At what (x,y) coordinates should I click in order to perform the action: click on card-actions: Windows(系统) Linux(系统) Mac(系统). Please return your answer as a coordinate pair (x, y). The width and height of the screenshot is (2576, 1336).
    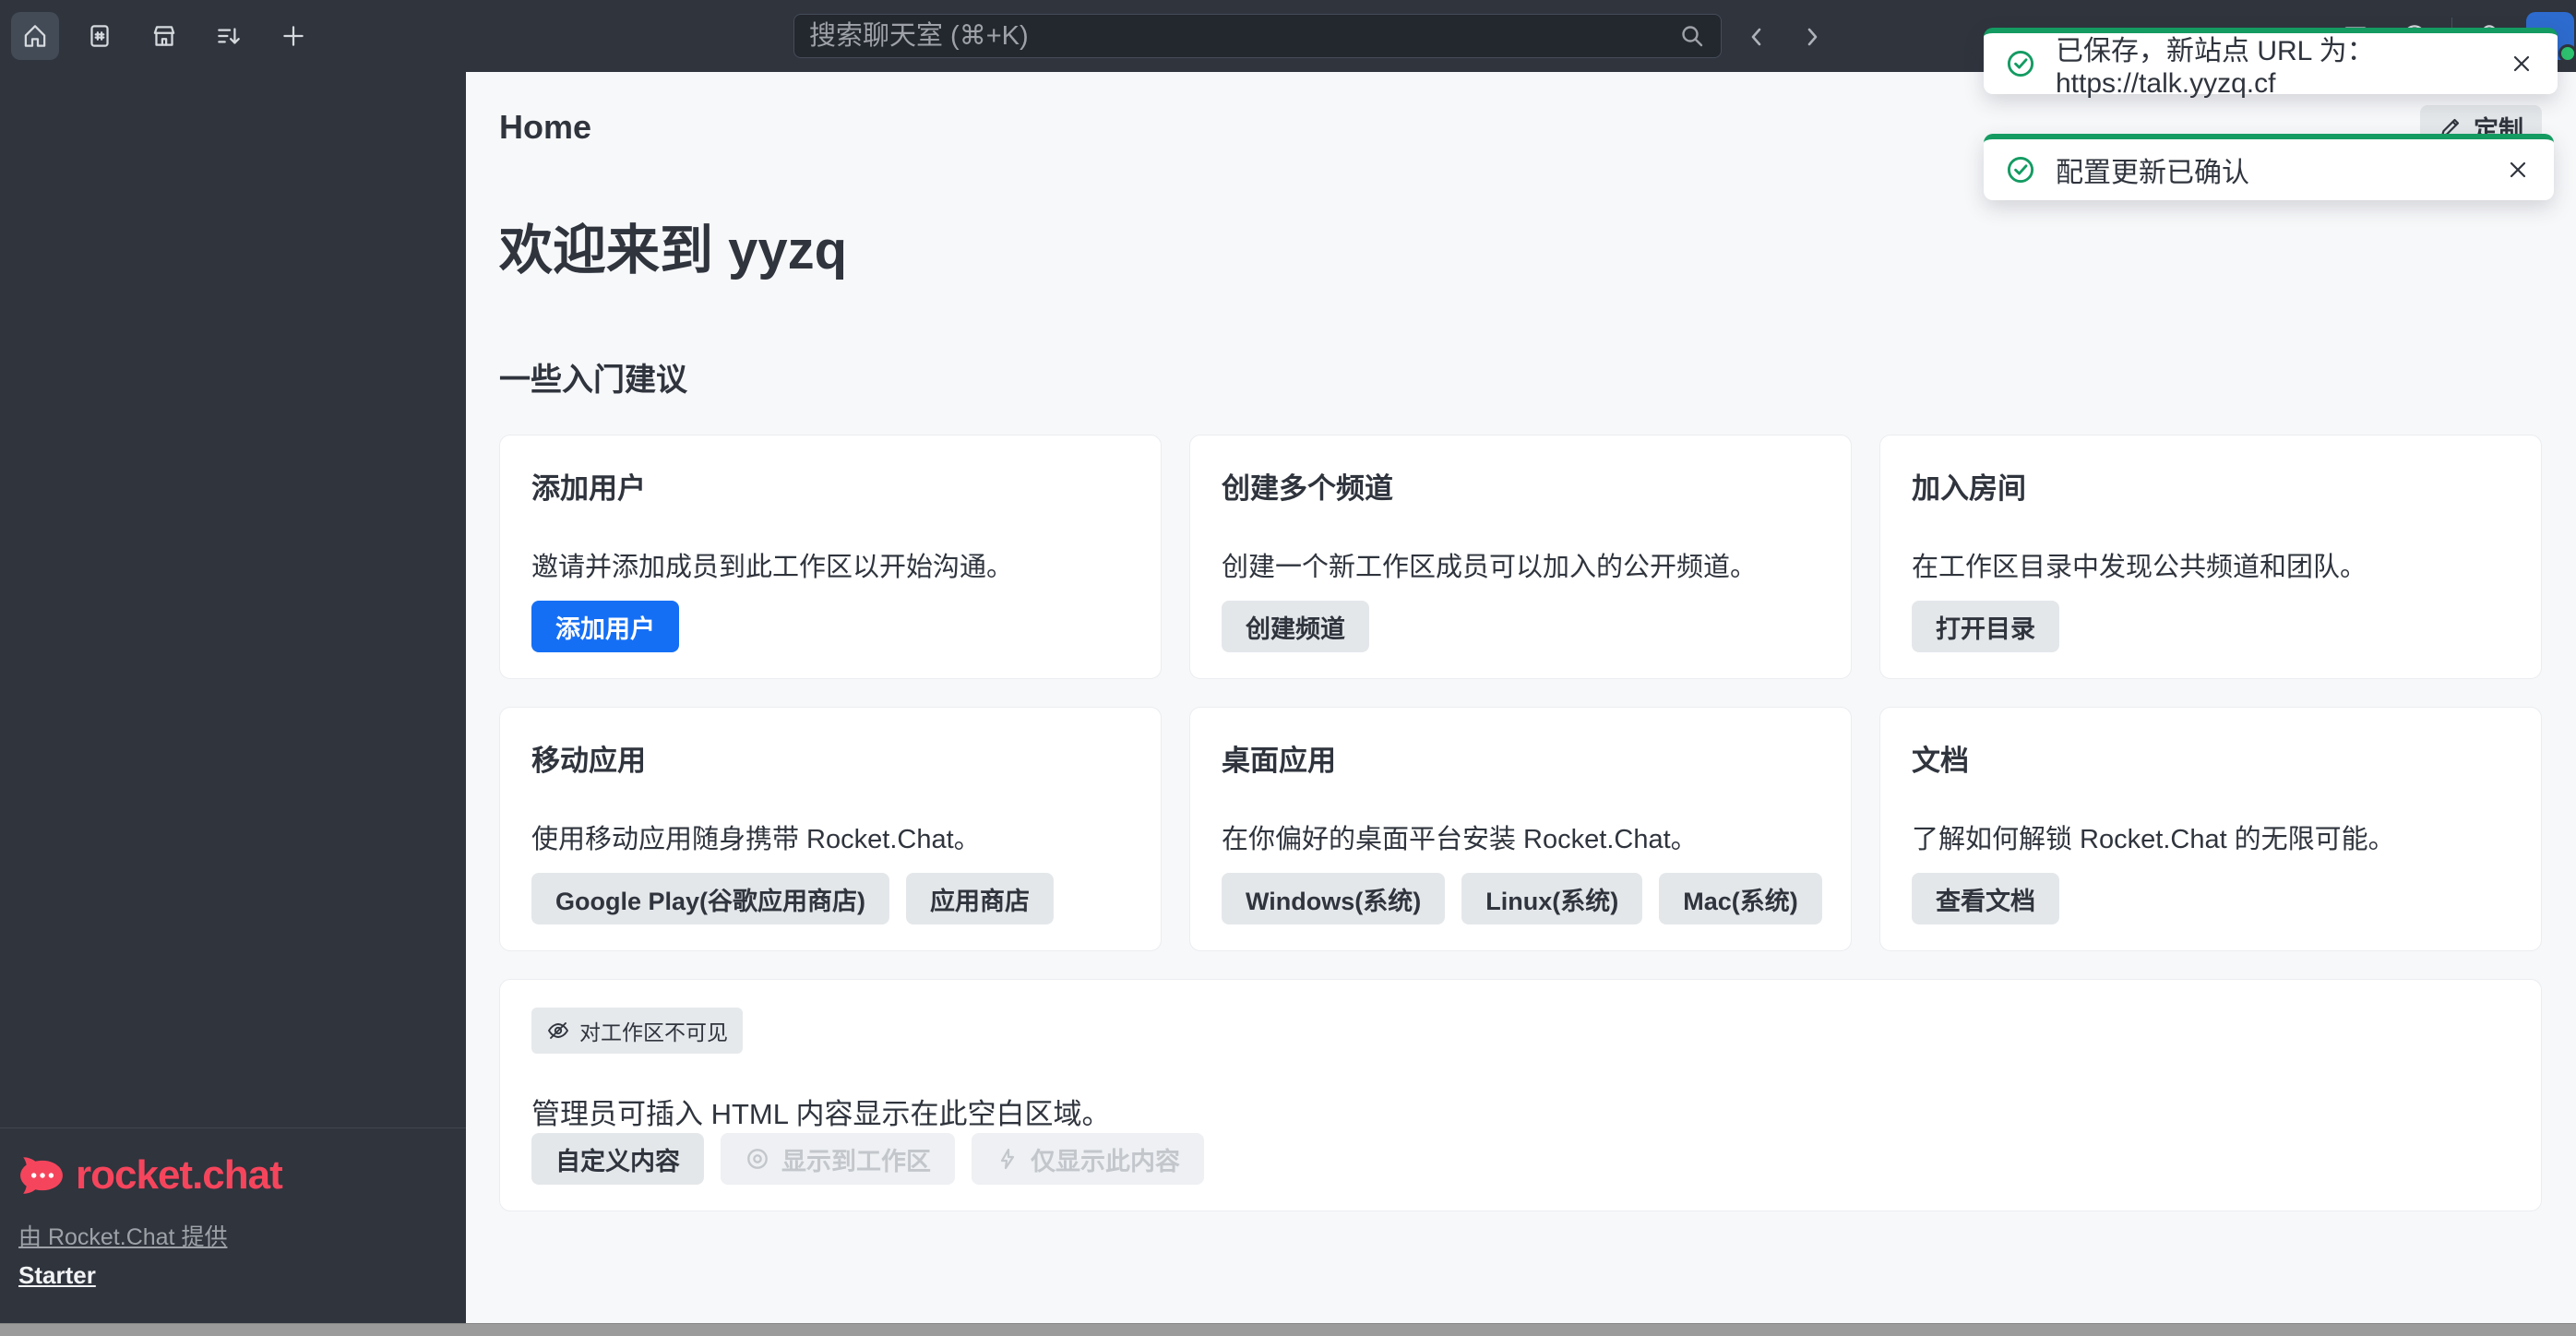
    Looking at the image, I should click on (1522, 898).